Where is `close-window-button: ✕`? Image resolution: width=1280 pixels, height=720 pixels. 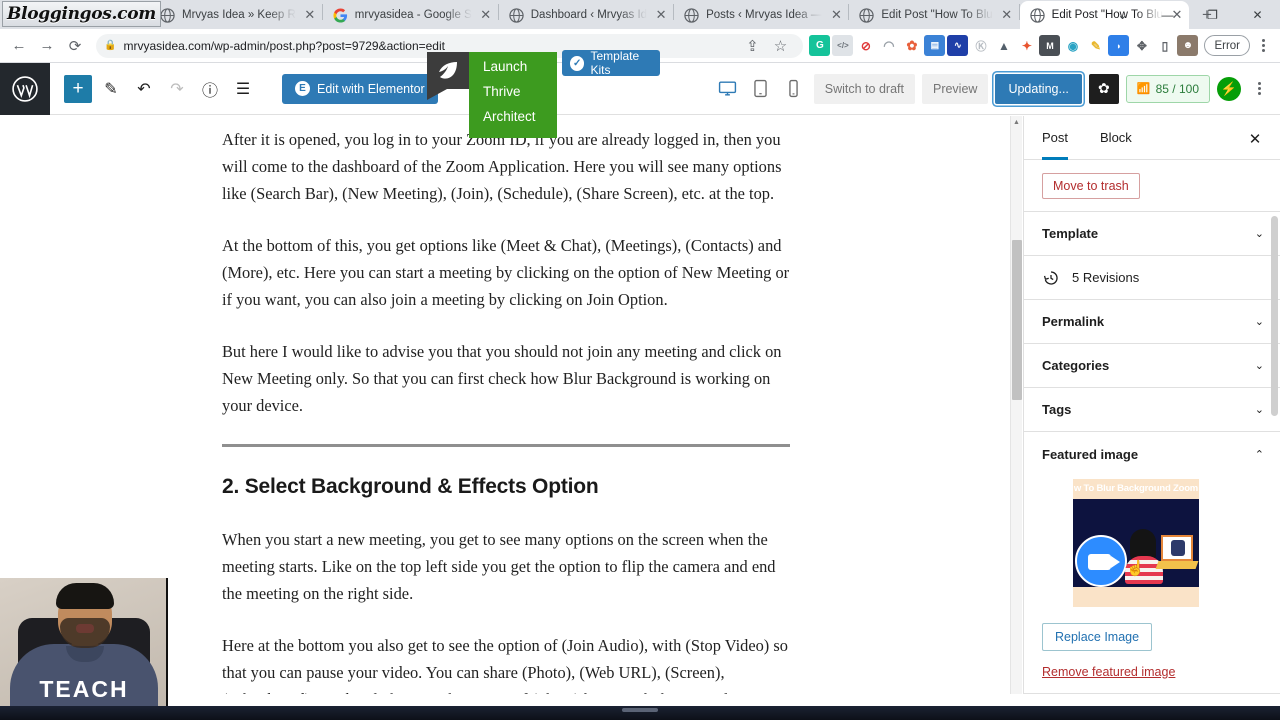 close-window-button: ✕ is located at coordinates (1257, 14).